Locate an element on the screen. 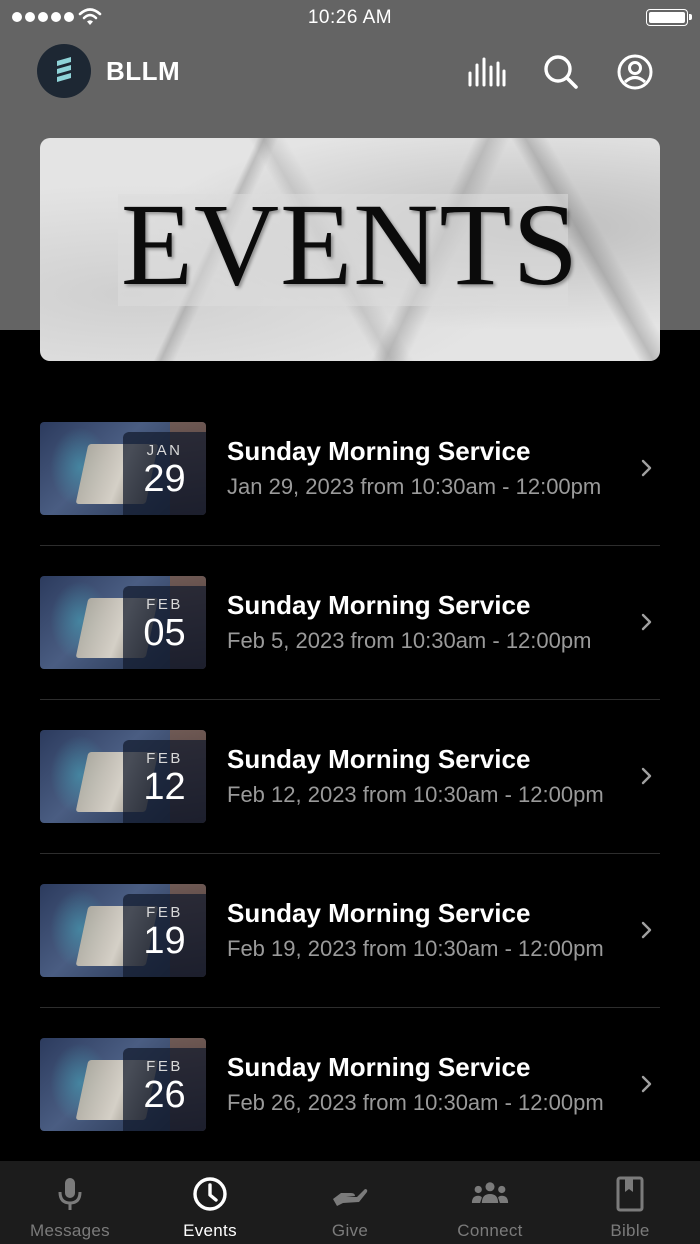  event-thumbnail: FEB 19 is located at coordinates (123, 930).